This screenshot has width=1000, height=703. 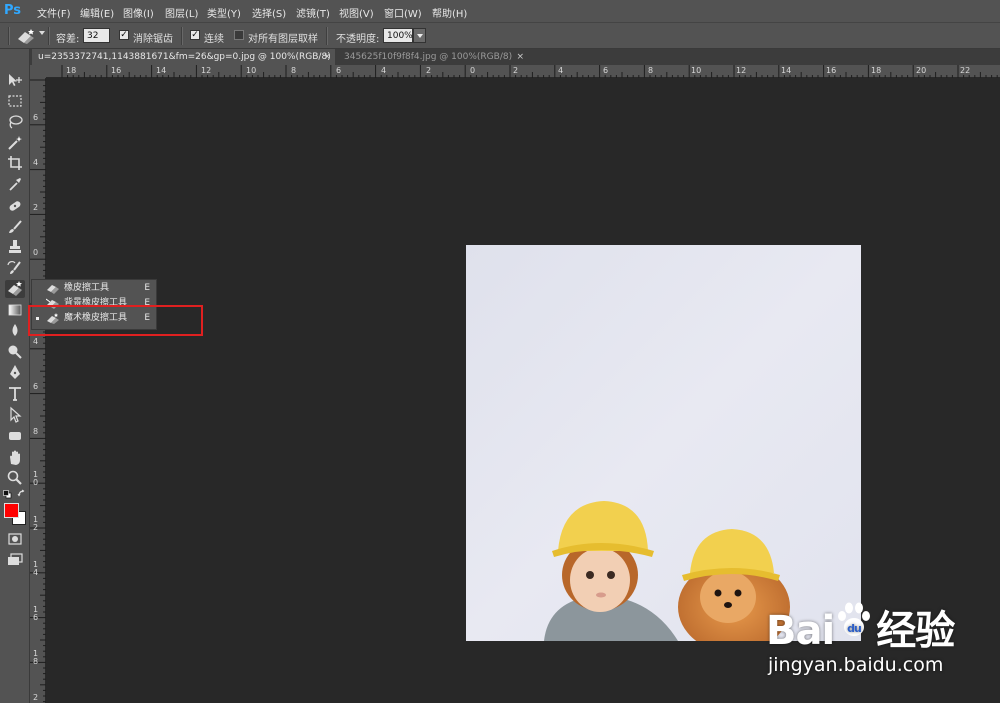 I want to click on gradient-tool-icon, so click(x=15, y=310).